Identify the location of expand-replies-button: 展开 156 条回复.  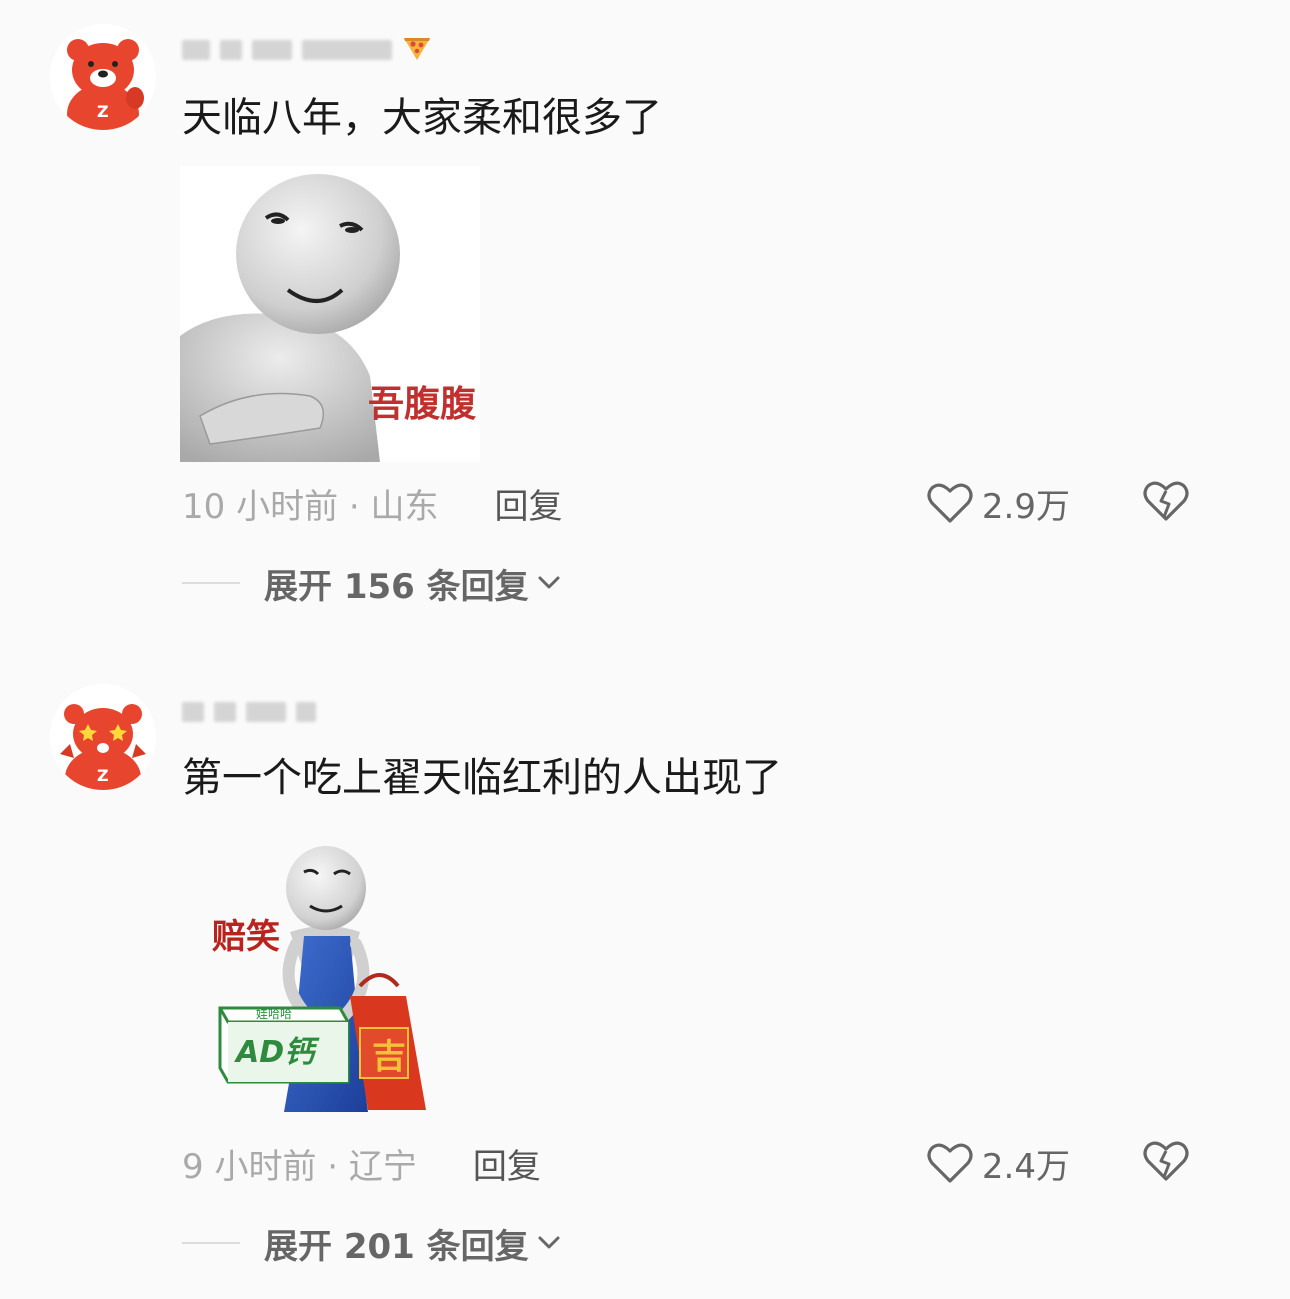
(371, 583).